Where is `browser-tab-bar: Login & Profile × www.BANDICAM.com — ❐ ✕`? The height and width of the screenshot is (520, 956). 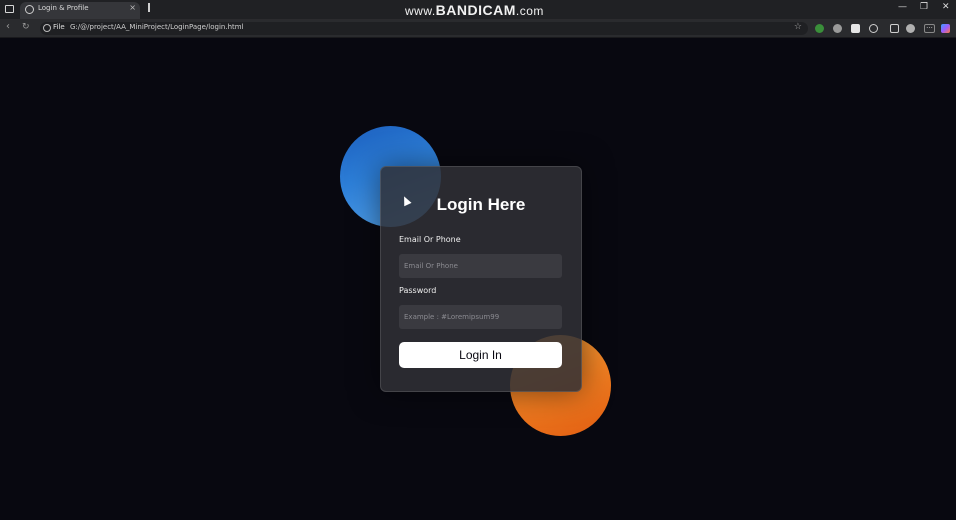 browser-tab-bar: Login & Profile × www.BANDICAM.com — ❐ ✕ is located at coordinates (478, 10).